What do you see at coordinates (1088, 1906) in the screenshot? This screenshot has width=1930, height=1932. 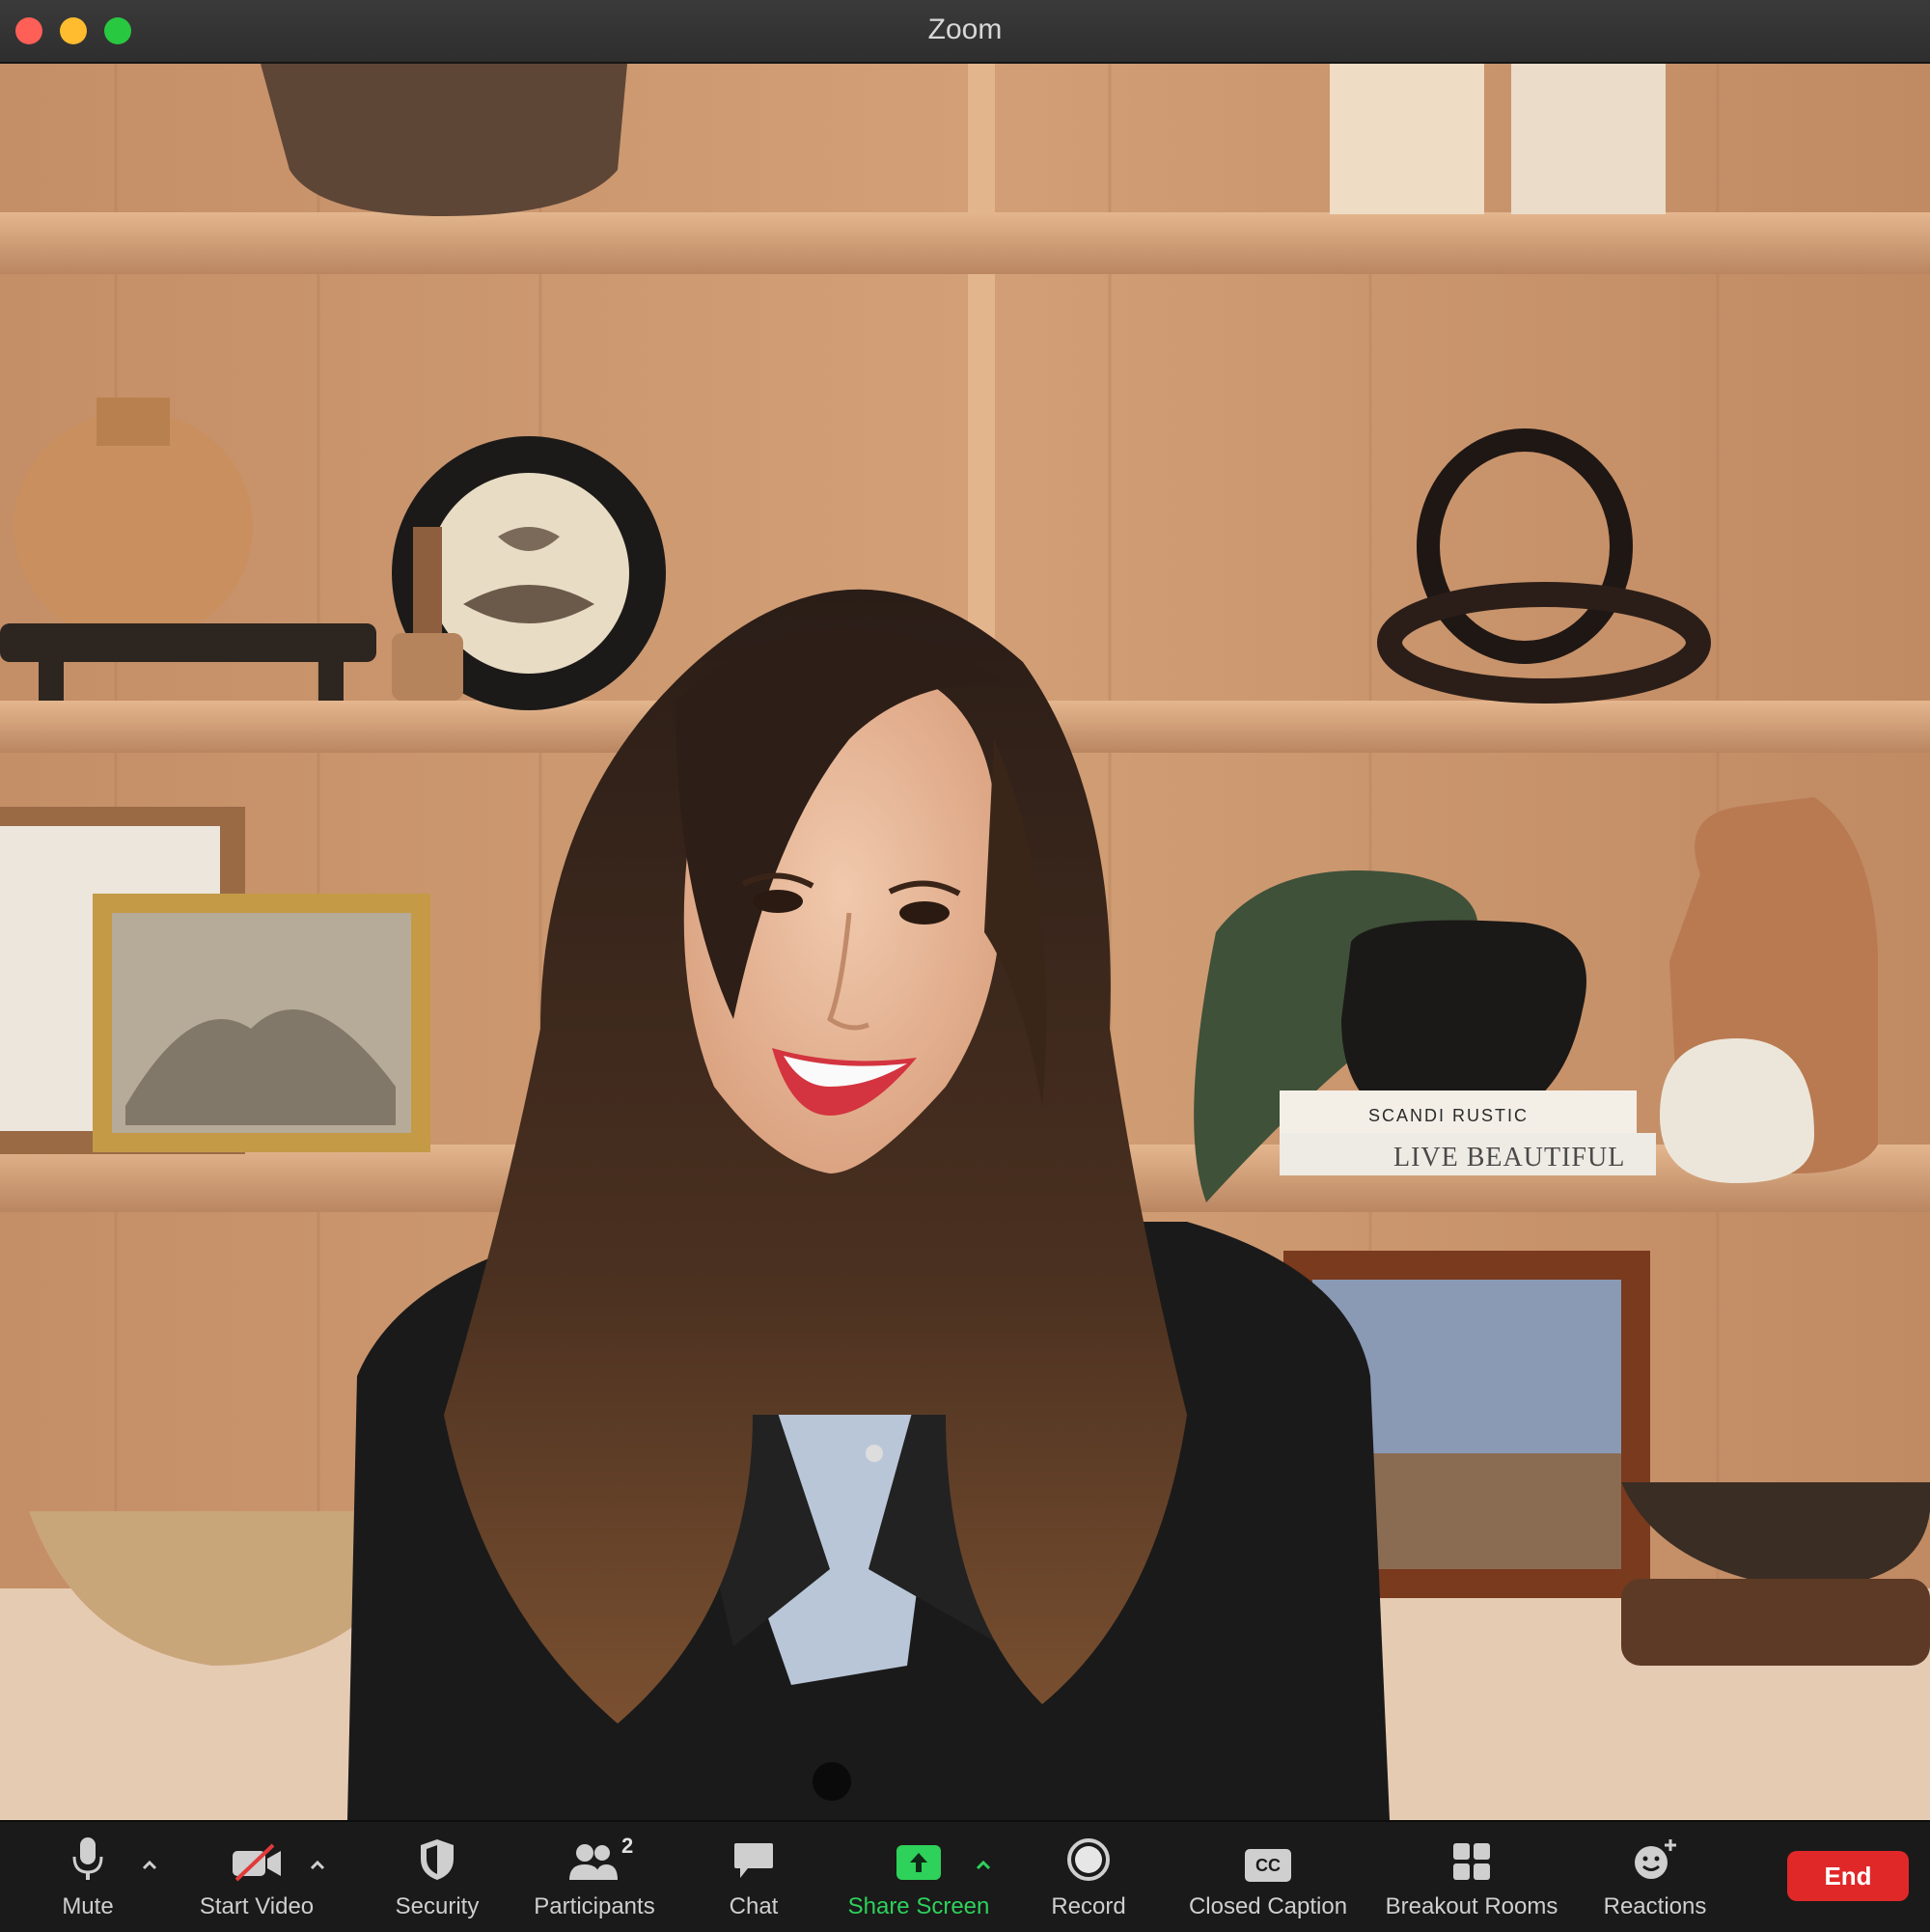 I see `record-label: Record` at bounding box center [1088, 1906].